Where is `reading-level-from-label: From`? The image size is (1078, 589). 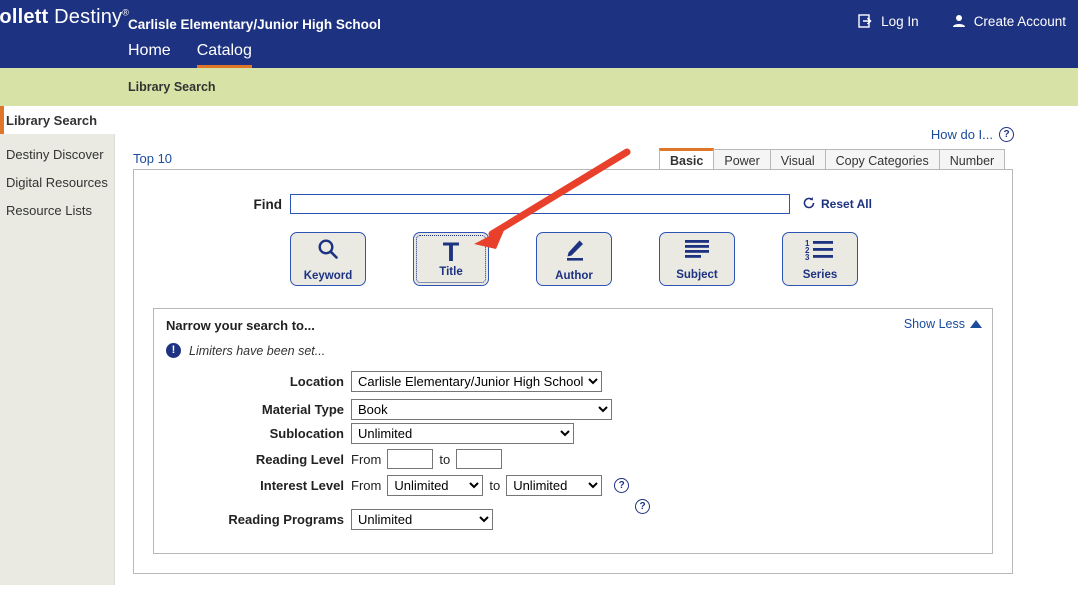 reading-level-from-label: From is located at coordinates (366, 459).